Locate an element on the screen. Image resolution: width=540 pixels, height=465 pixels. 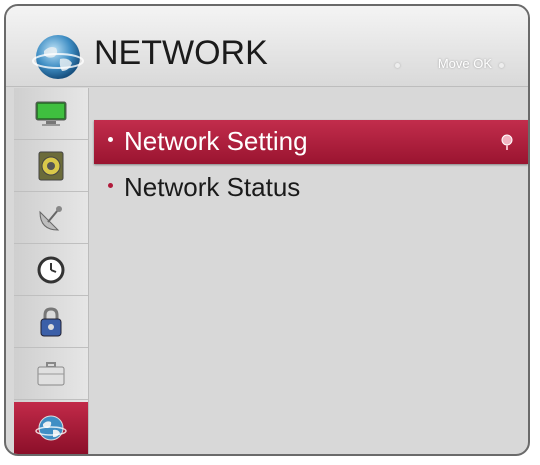
sidebar-item-audio is located at coordinates (51, 166).